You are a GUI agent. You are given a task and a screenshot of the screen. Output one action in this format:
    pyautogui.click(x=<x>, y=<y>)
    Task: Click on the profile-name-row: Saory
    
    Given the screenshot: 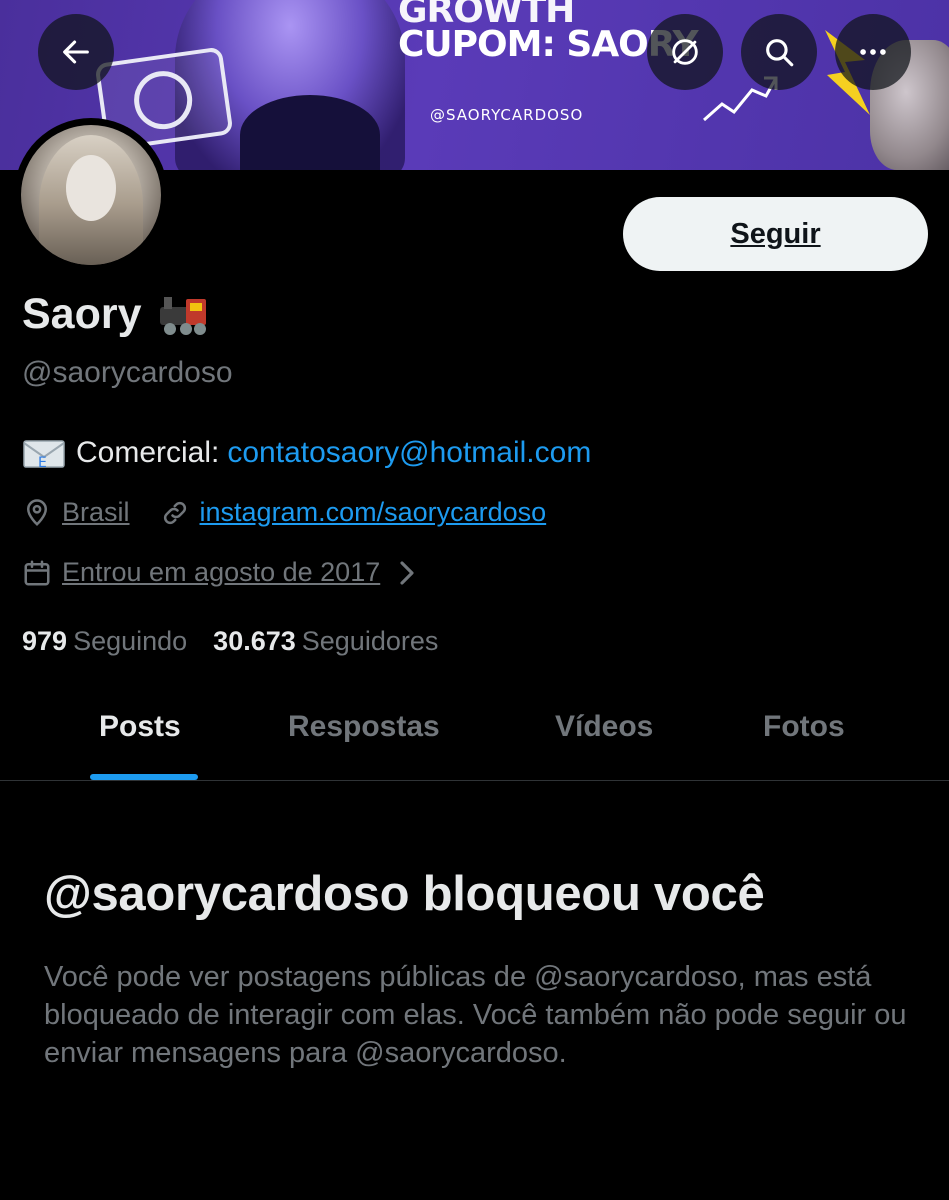 What is the action you would take?
    pyautogui.click(x=117, y=314)
    